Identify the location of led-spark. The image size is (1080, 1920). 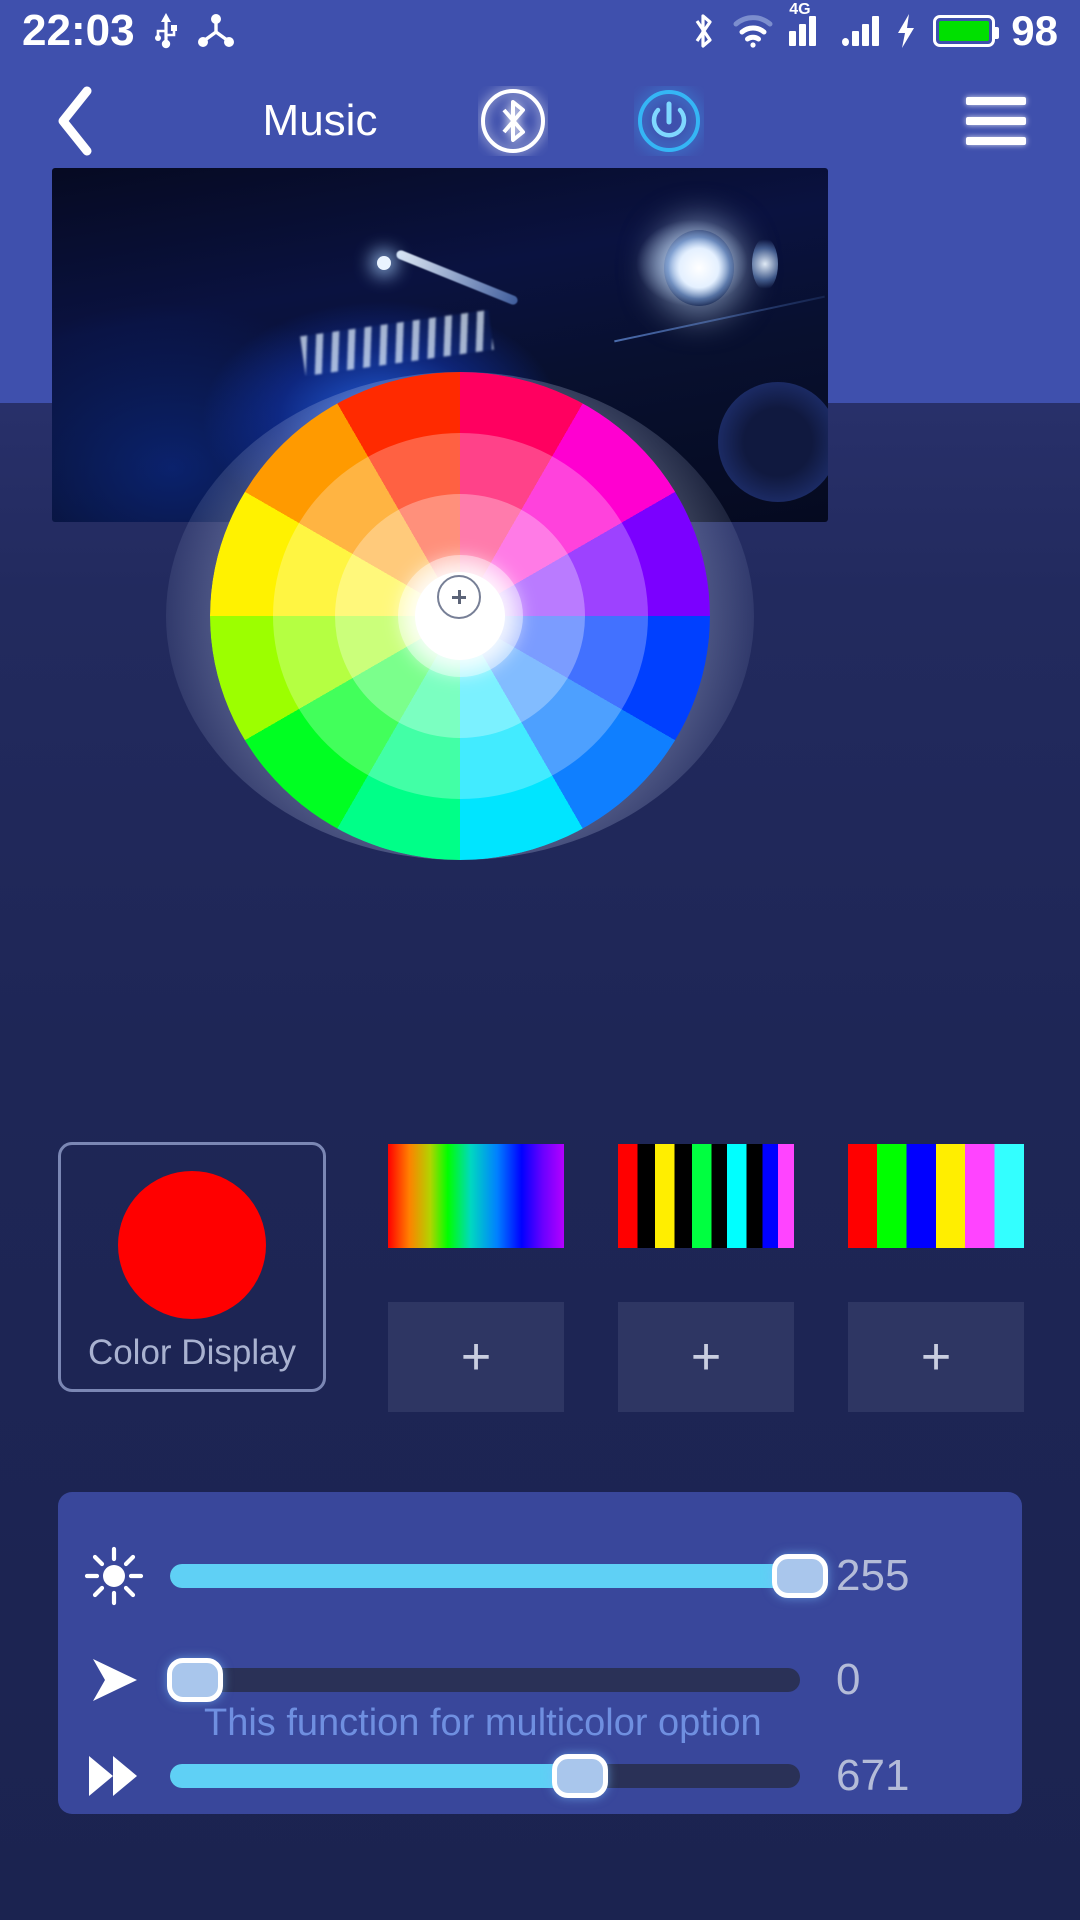
(384, 263).